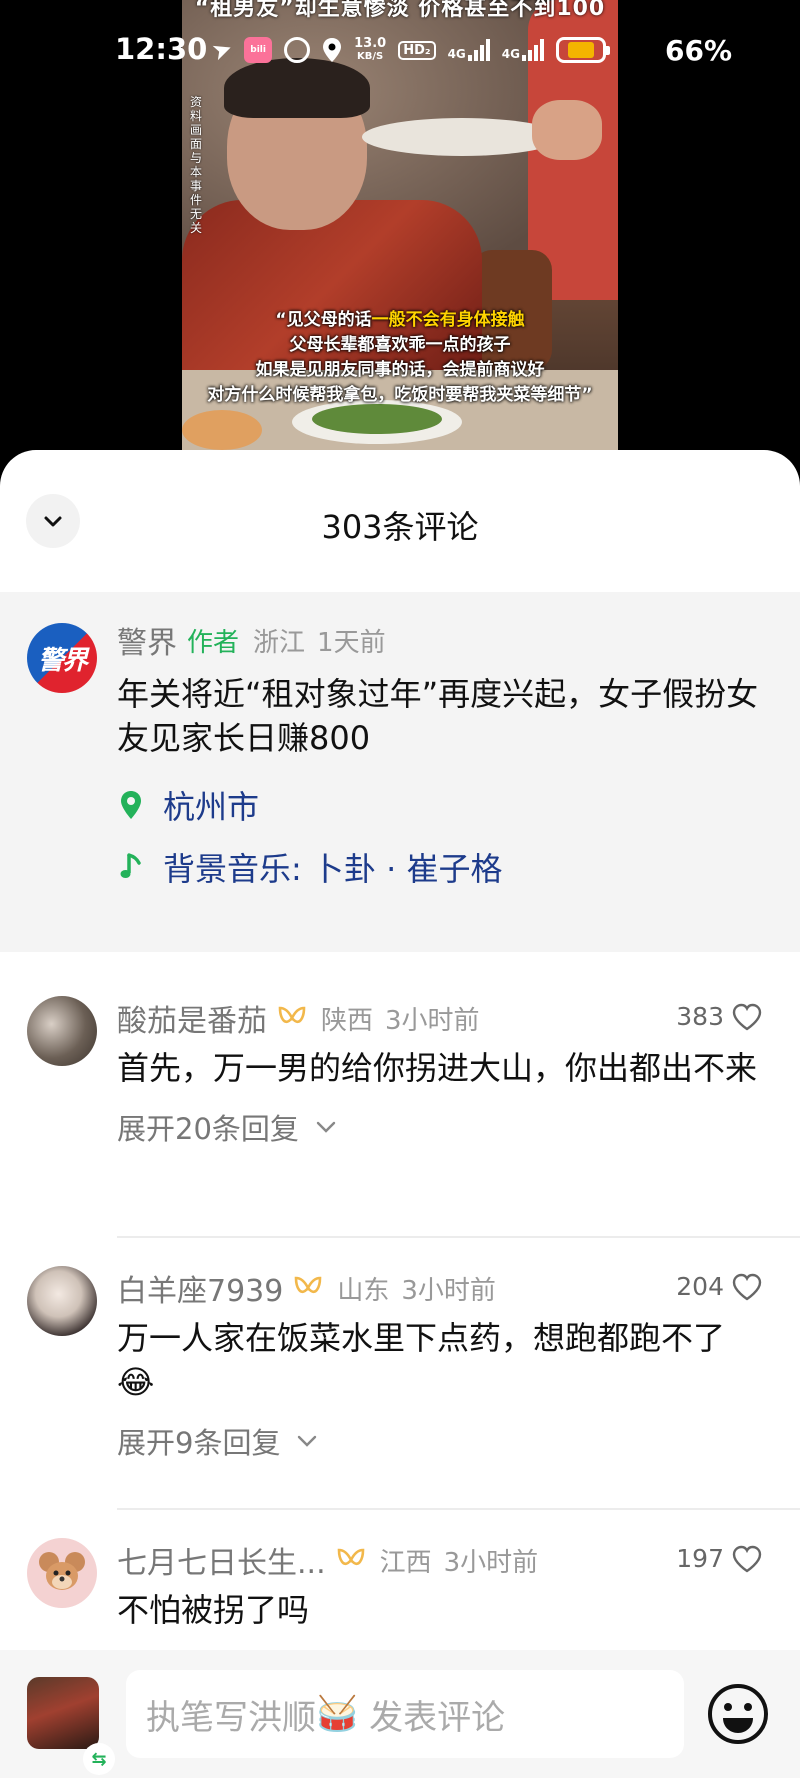  What do you see at coordinates (213, 642) in the screenshot?
I see `author-tag: 作者` at bounding box center [213, 642].